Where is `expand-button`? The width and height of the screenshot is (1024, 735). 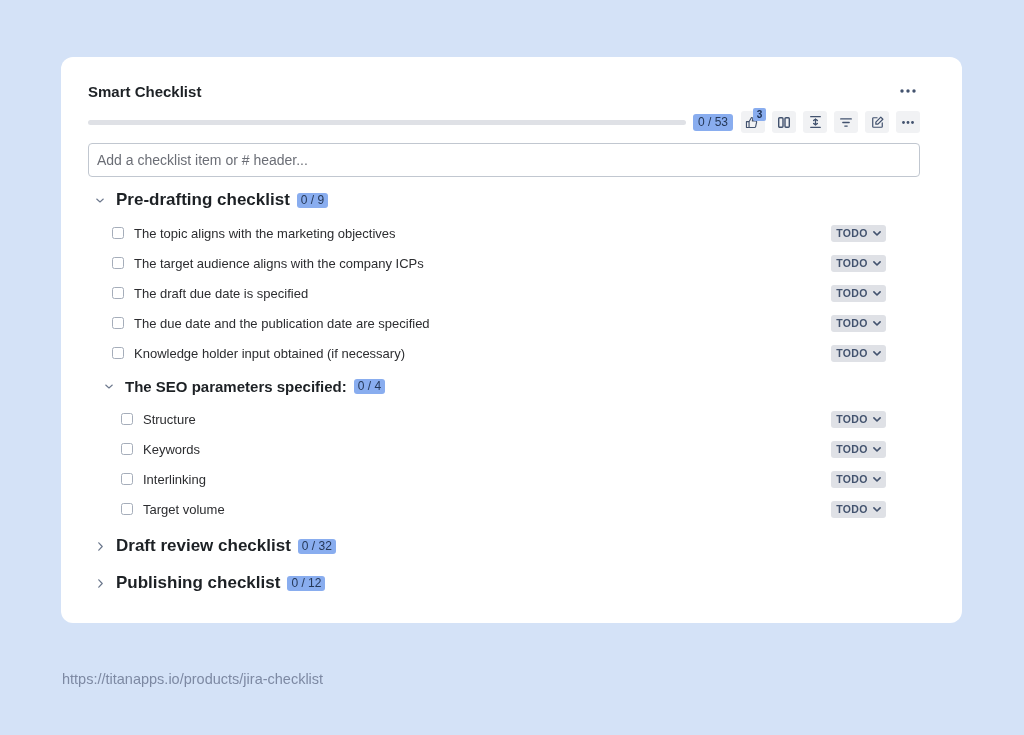
expand-button is located at coordinates (815, 122).